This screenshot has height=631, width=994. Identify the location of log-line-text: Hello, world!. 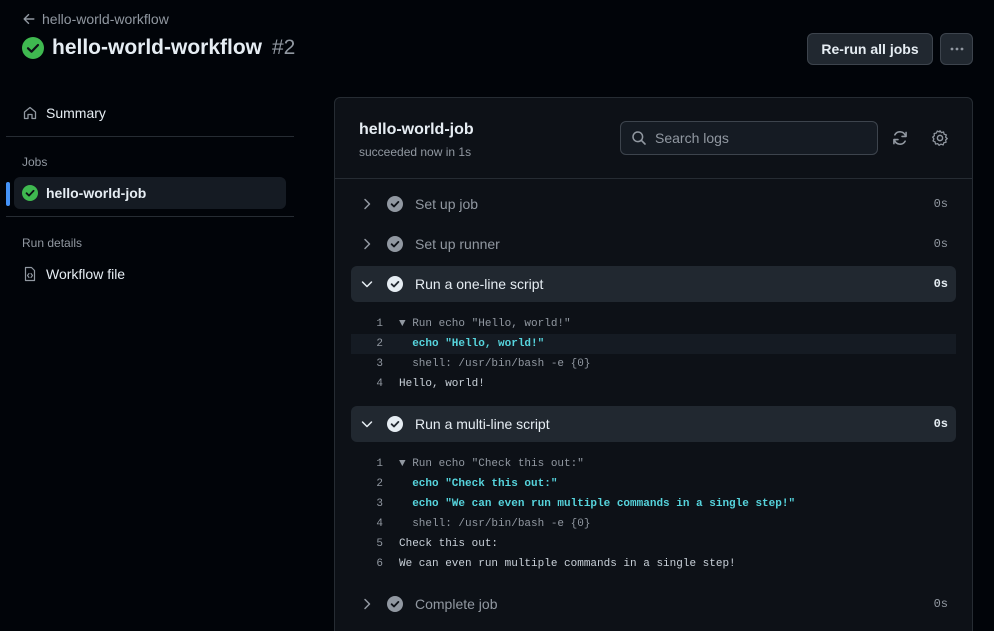
(442, 384).